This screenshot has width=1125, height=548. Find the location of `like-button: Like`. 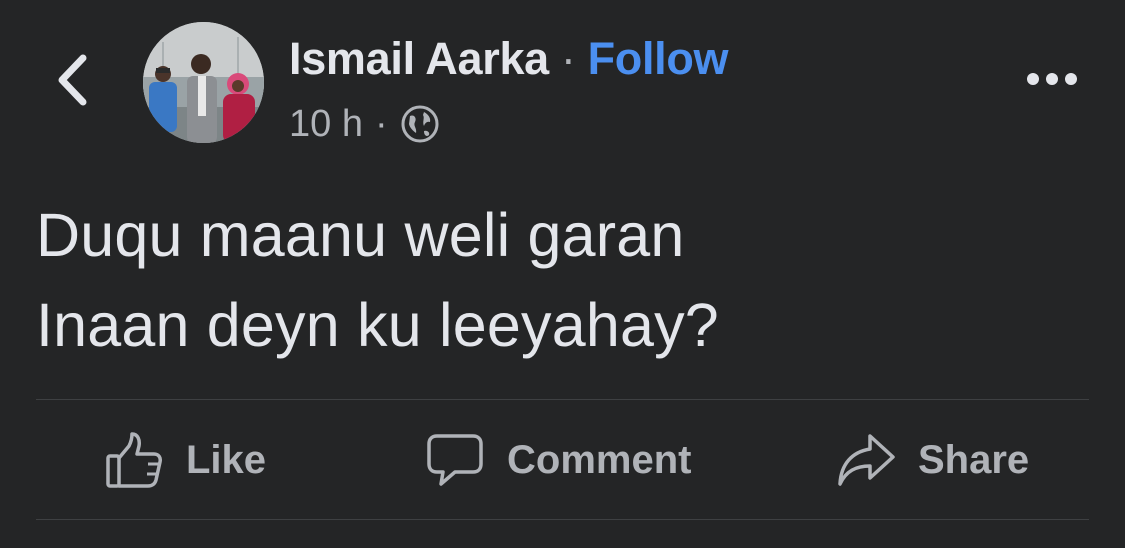

like-button: Like is located at coordinates (185, 460).